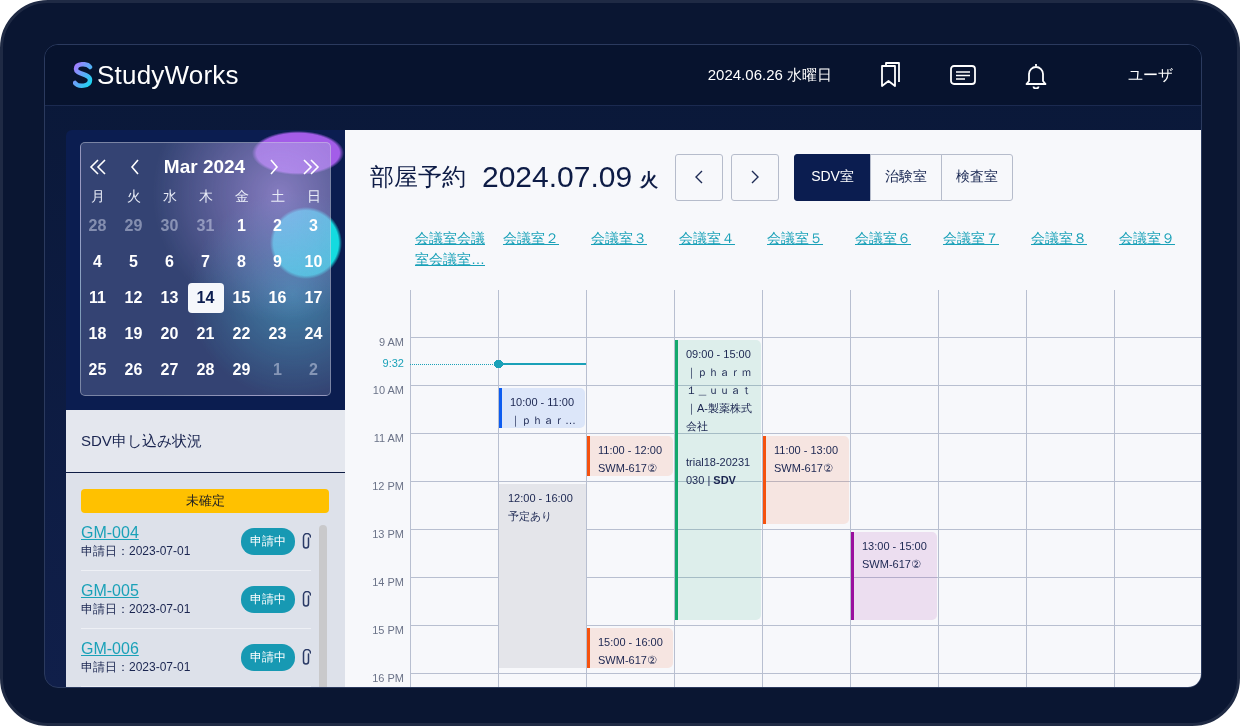 Image resolution: width=1240 pixels, height=726 pixels. What do you see at coordinates (169, 196) in the screenshot?
I see `weekday-label: 水` at bounding box center [169, 196].